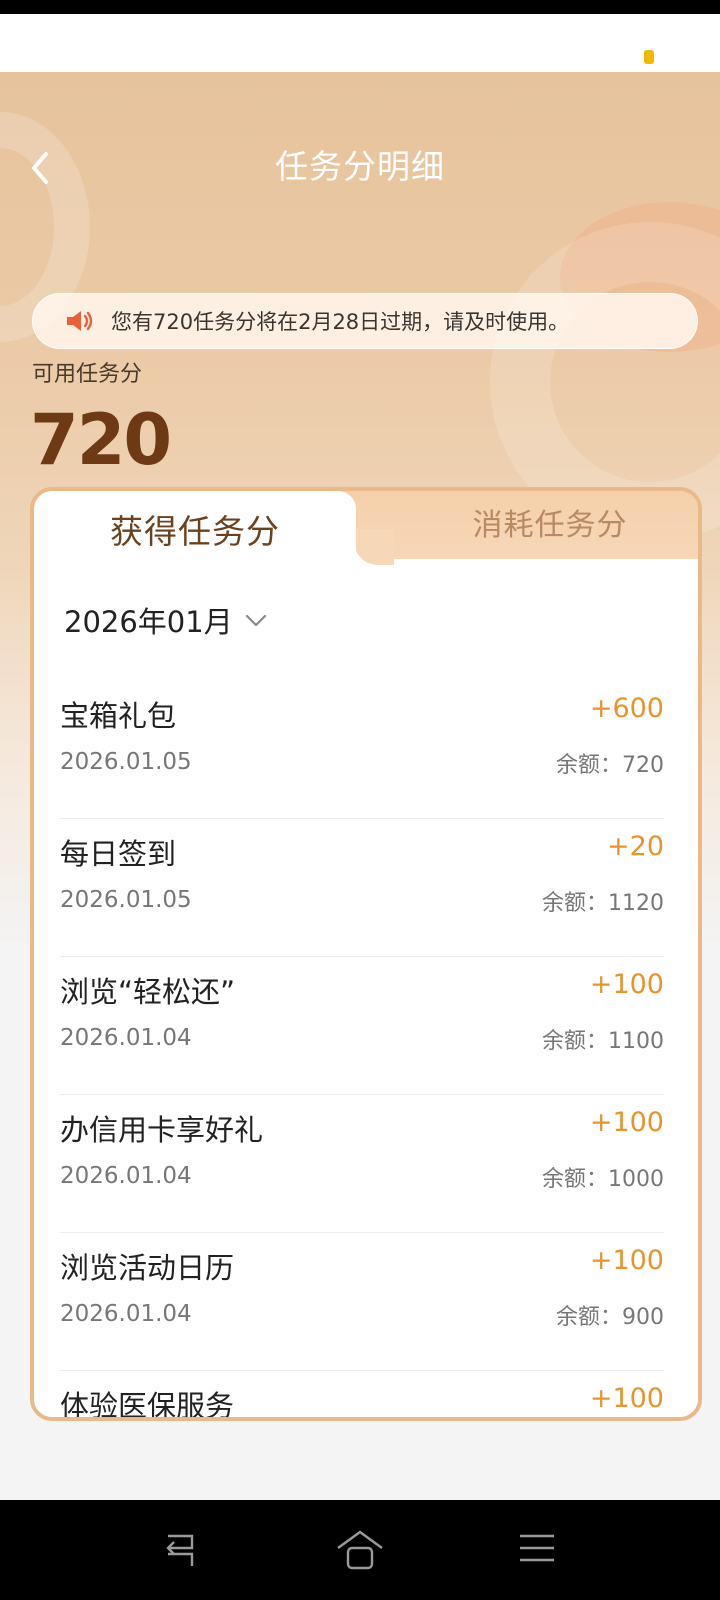  I want to click on record-balance: 余额：1000, so click(603, 1179).